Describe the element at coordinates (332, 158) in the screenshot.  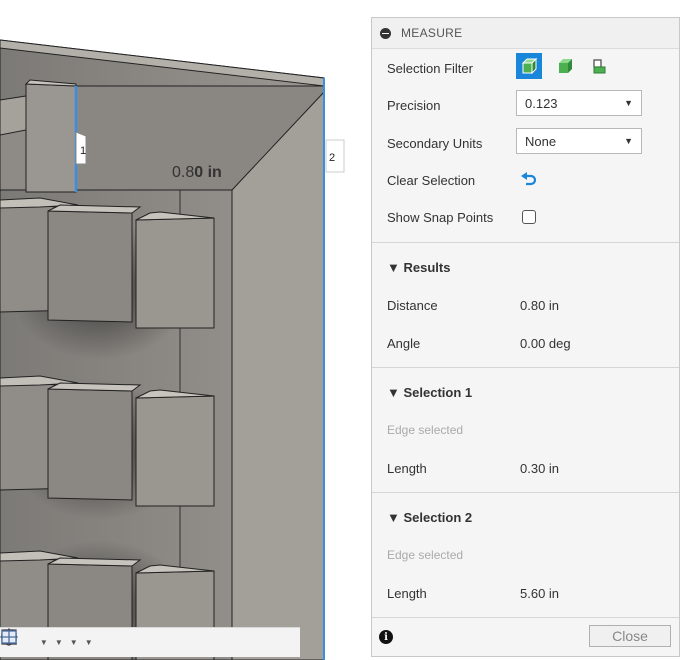
I see `edge-marker-2: 2` at that location.